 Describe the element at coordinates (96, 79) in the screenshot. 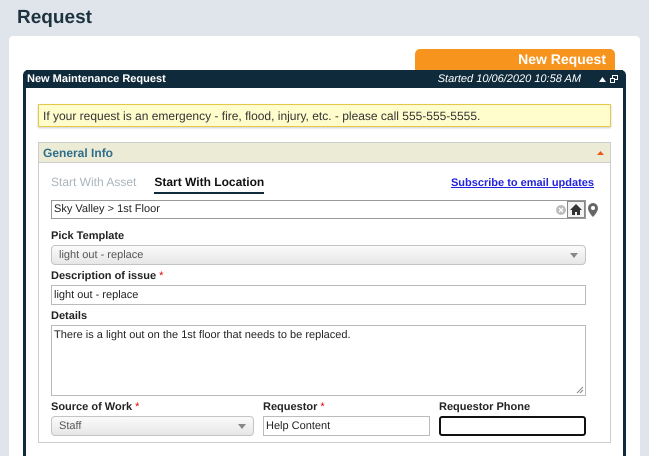

I see `panel-title: New Maintenance Request` at that location.